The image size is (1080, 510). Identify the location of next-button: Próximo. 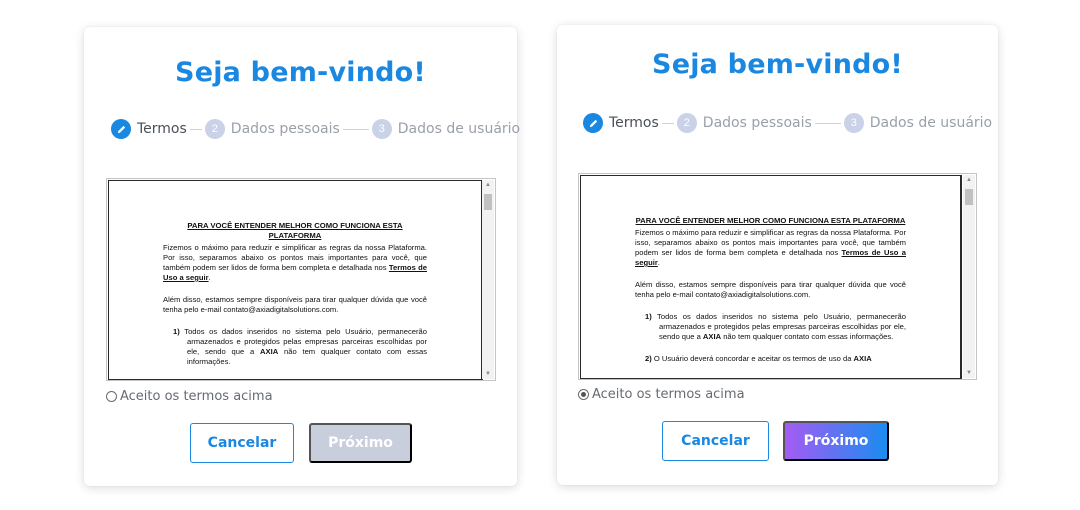
(836, 441).